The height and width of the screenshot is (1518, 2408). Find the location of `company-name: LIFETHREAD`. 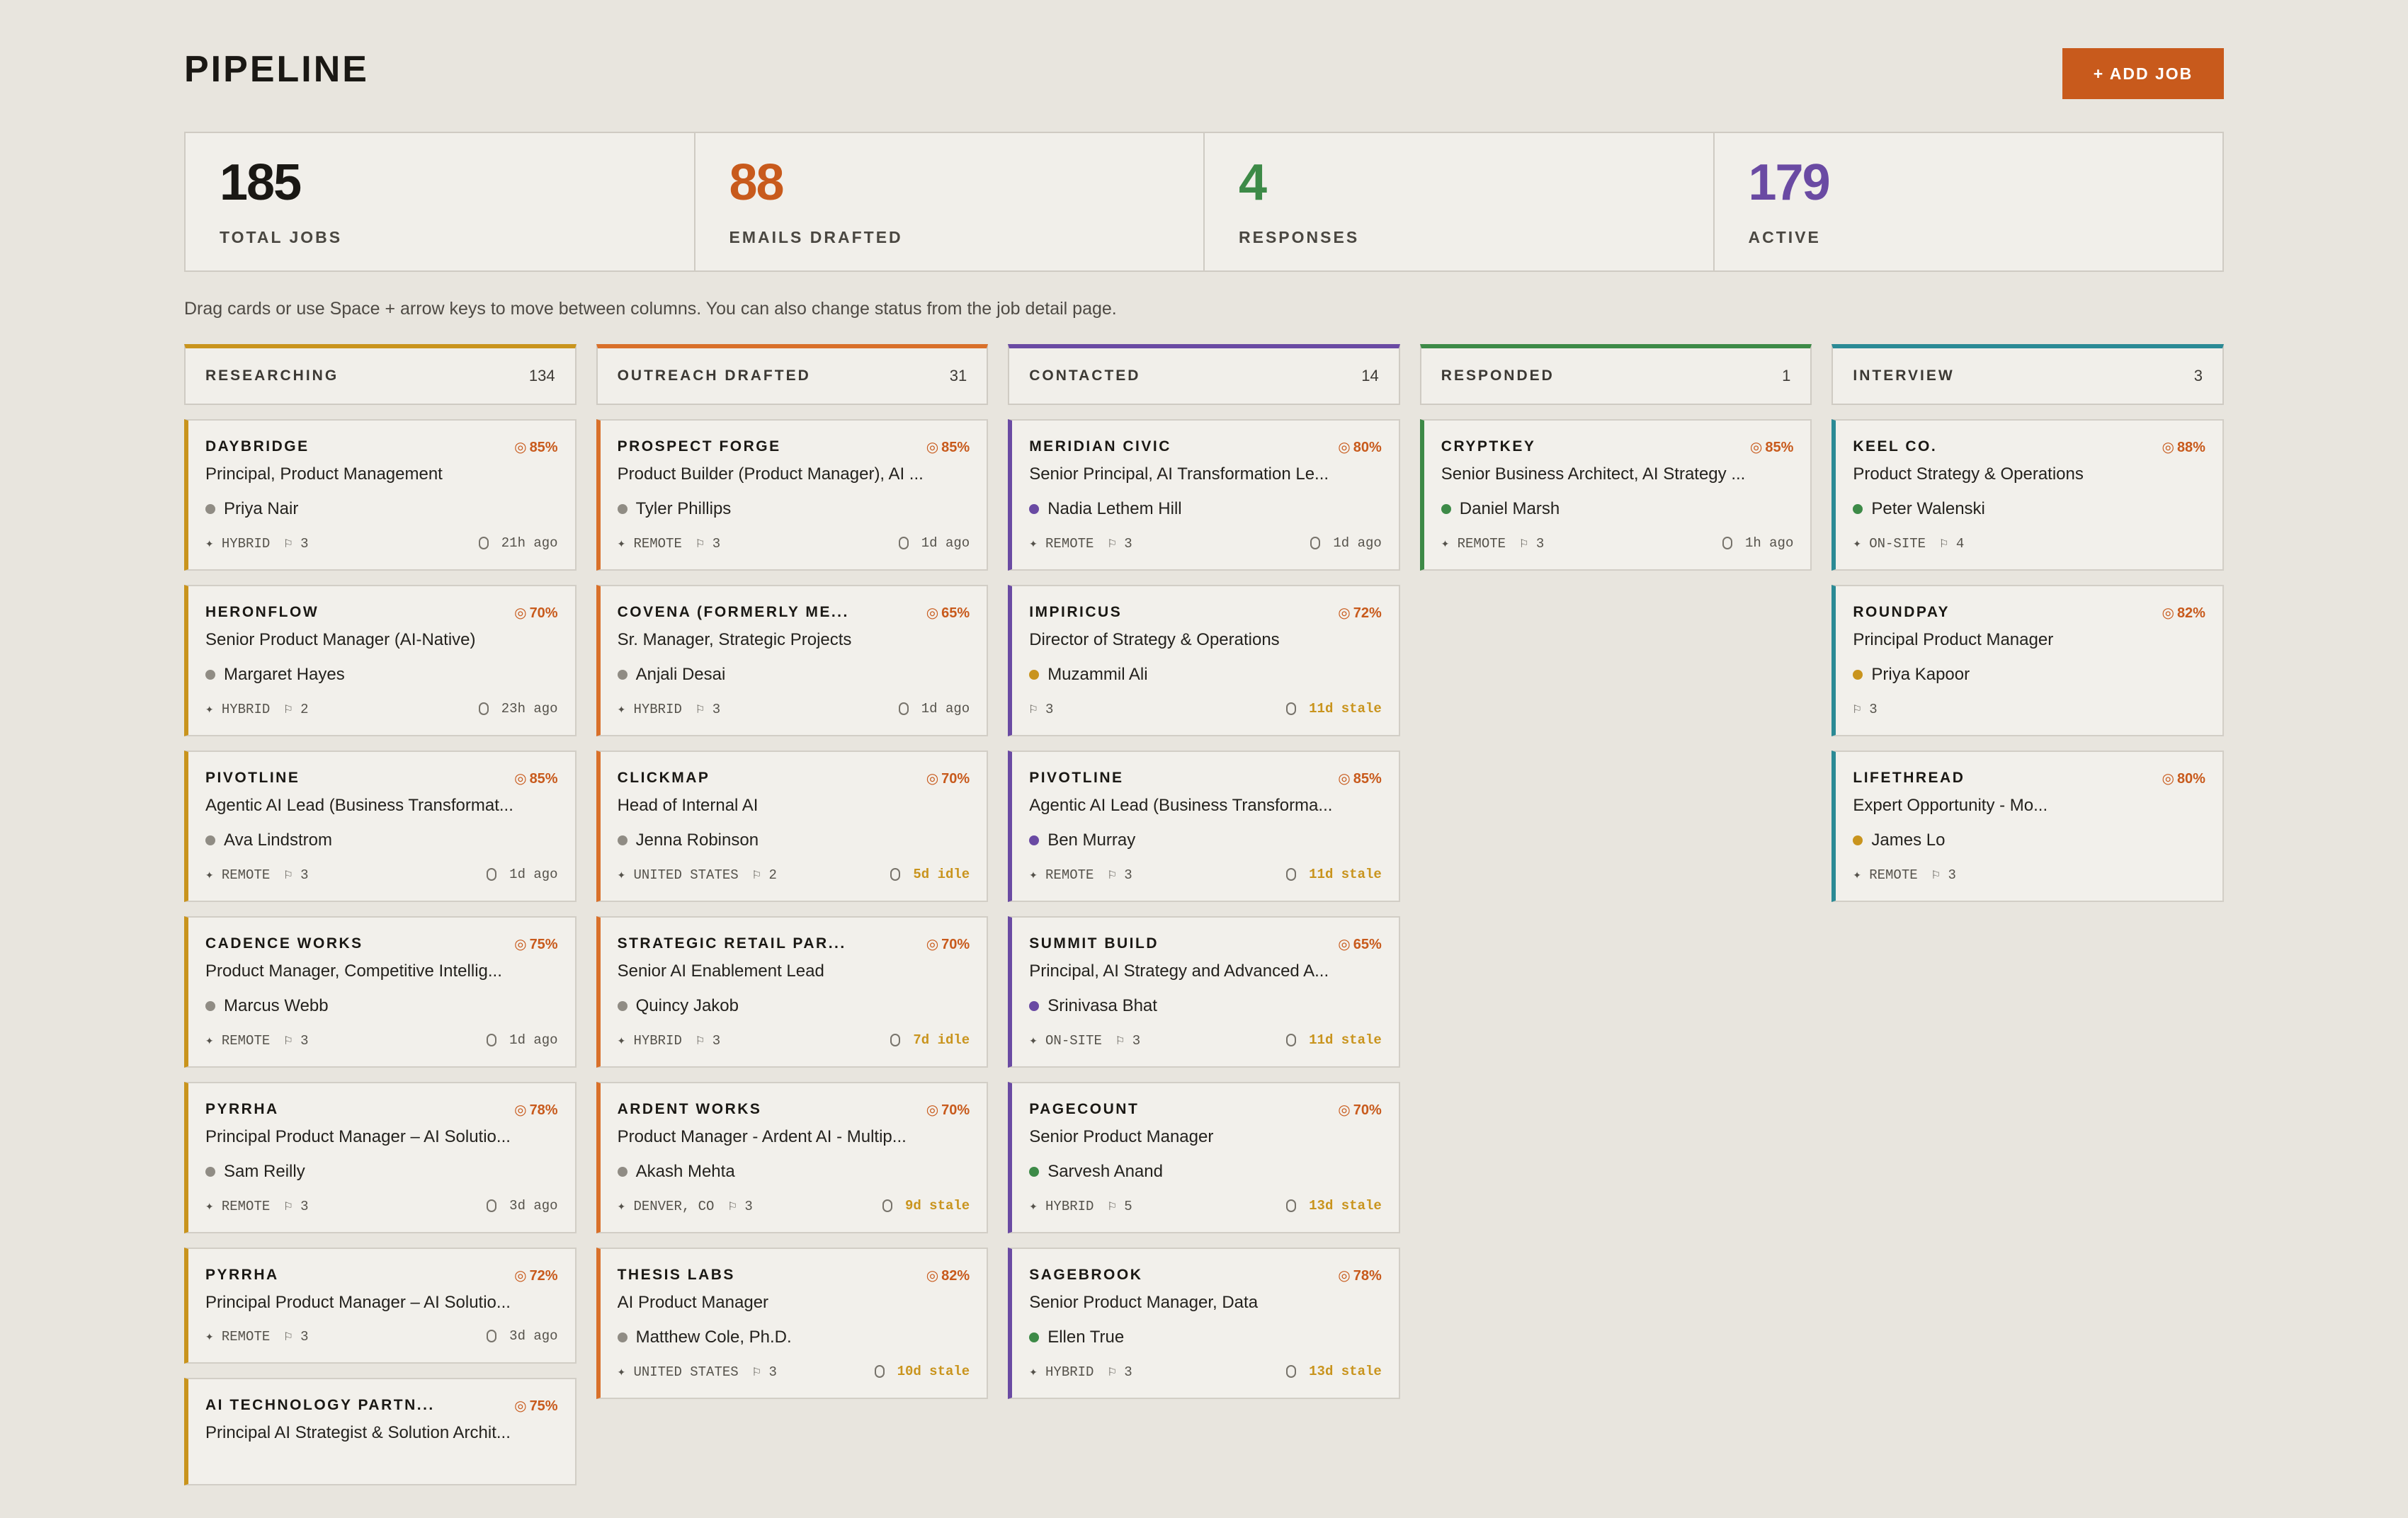

company-name: LIFETHREAD is located at coordinates (1909, 778).